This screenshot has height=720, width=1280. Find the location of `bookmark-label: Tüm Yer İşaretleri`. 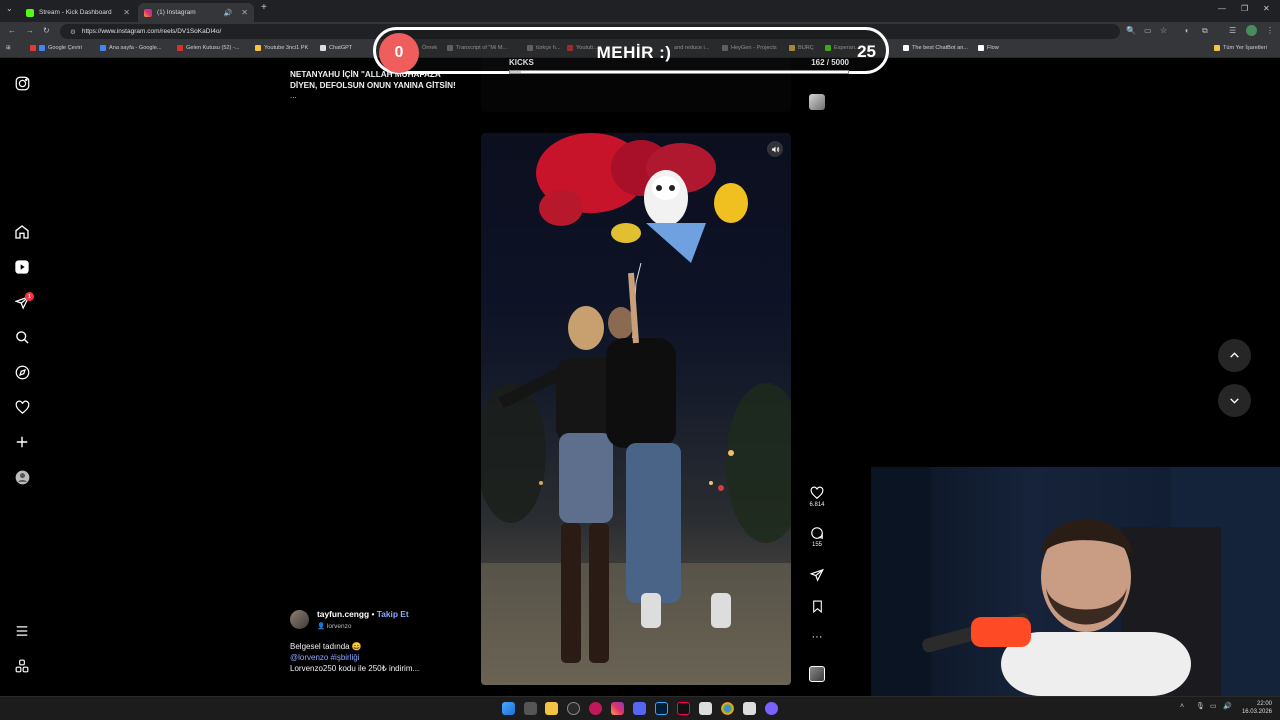

bookmark-label: Tüm Yer İşaretleri is located at coordinates (1245, 48).